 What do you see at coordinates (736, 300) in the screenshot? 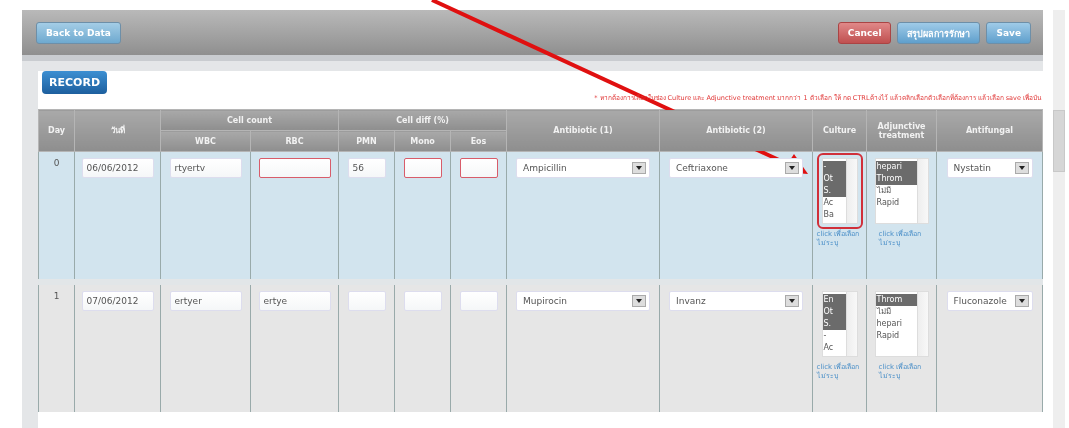
I see `dropdown: Invanz` at bounding box center [736, 300].